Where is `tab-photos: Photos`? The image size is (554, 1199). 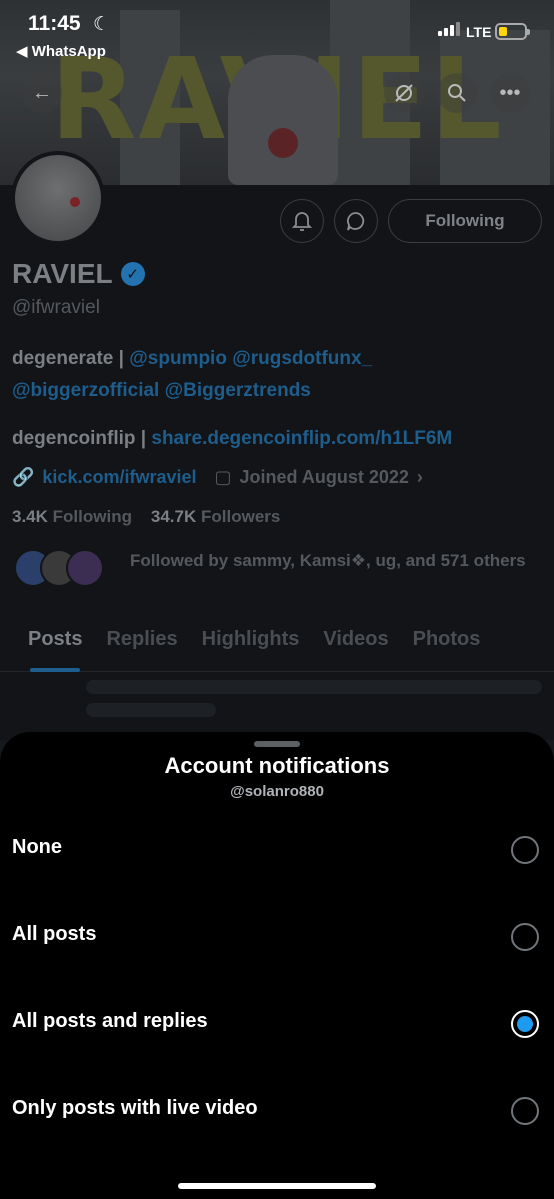 tab-photos: Photos is located at coordinates (447, 646).